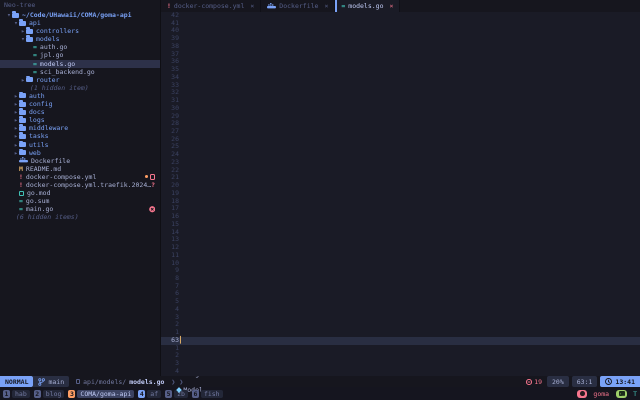 This screenshot has width=640, height=400. What do you see at coordinates (51, 160) in the screenshot?
I see `tree-item-label: Dockerfile` at bounding box center [51, 160].